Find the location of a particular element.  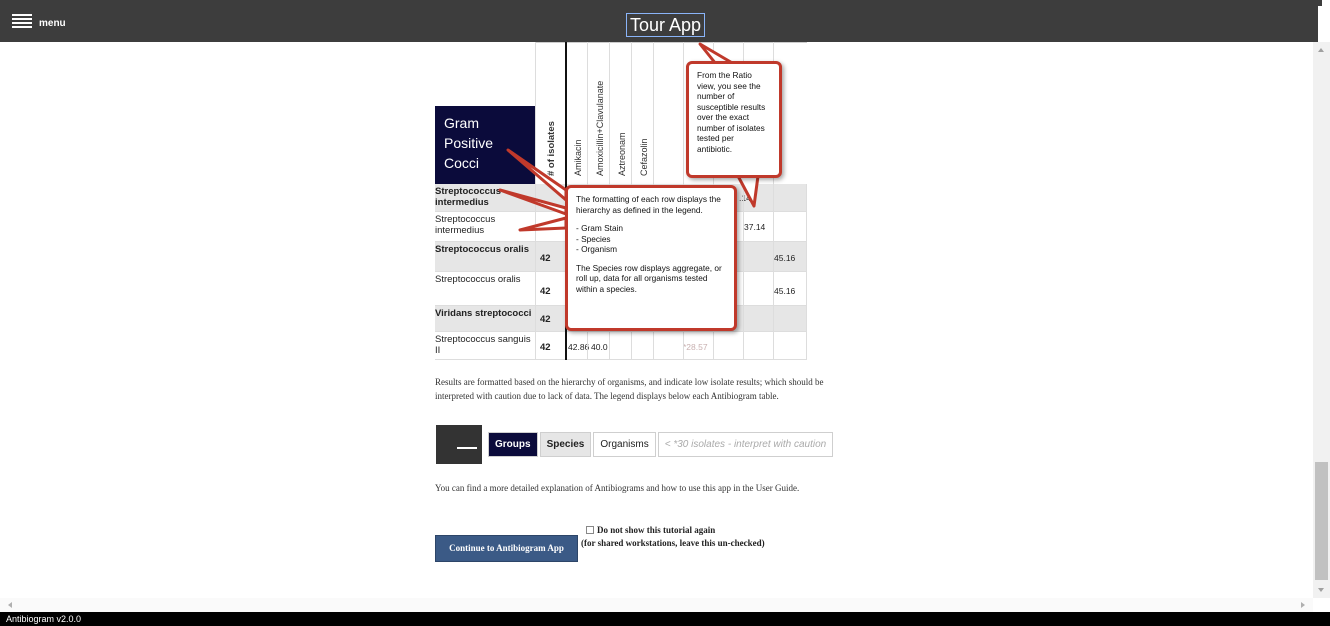

legend-gram-stain-swatch is located at coordinates (459, 444).